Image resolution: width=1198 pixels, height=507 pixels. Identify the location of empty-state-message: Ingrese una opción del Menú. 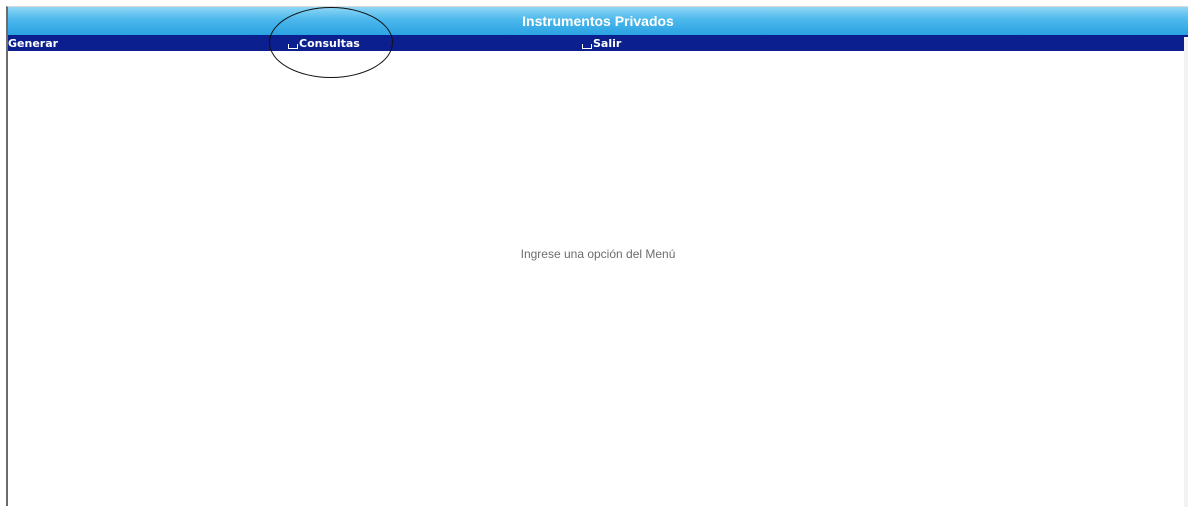
(598, 254).